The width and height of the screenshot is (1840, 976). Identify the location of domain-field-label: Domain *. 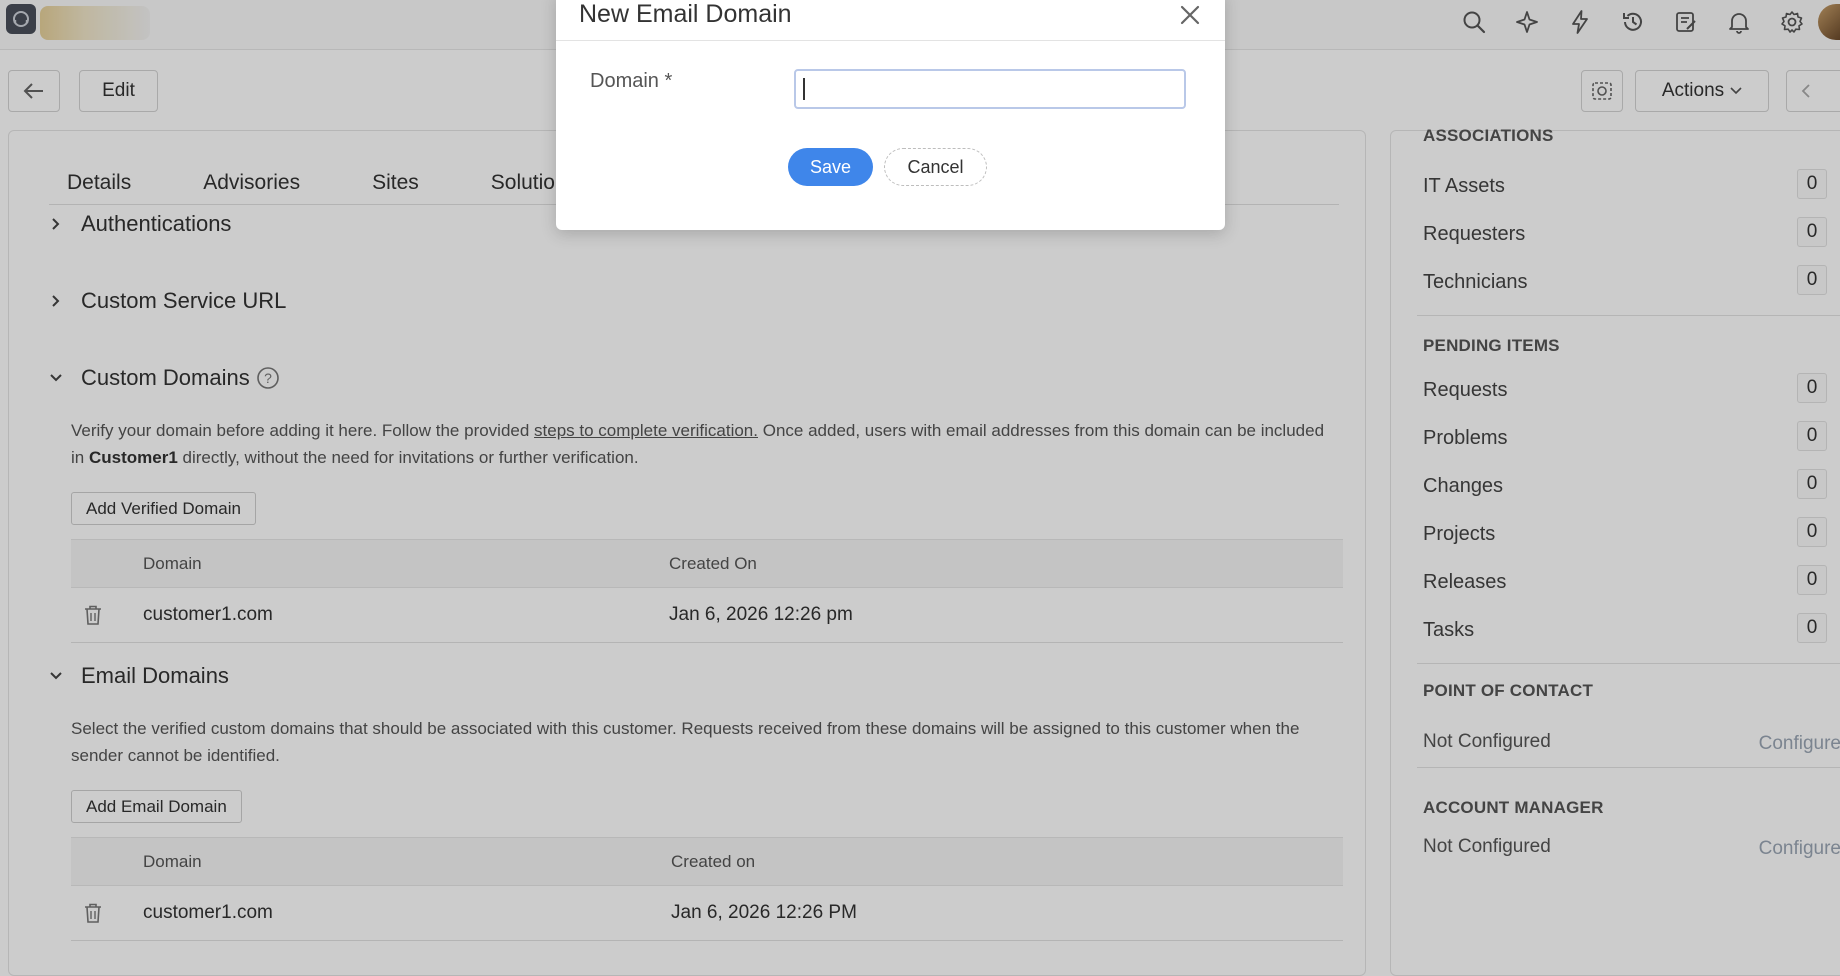
(631, 81).